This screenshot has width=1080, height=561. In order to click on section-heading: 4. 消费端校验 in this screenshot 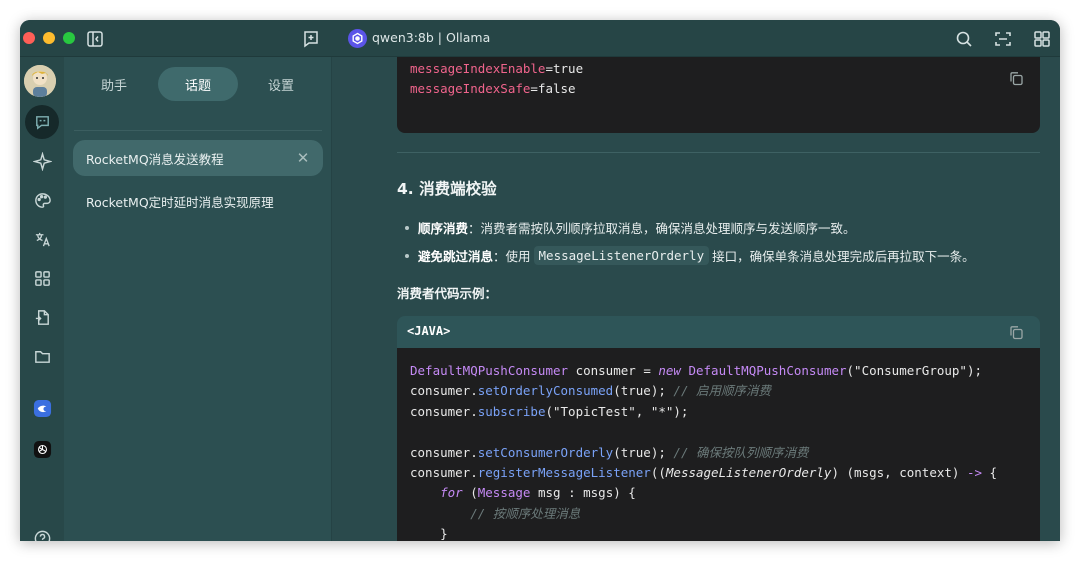, I will do `click(447, 188)`.